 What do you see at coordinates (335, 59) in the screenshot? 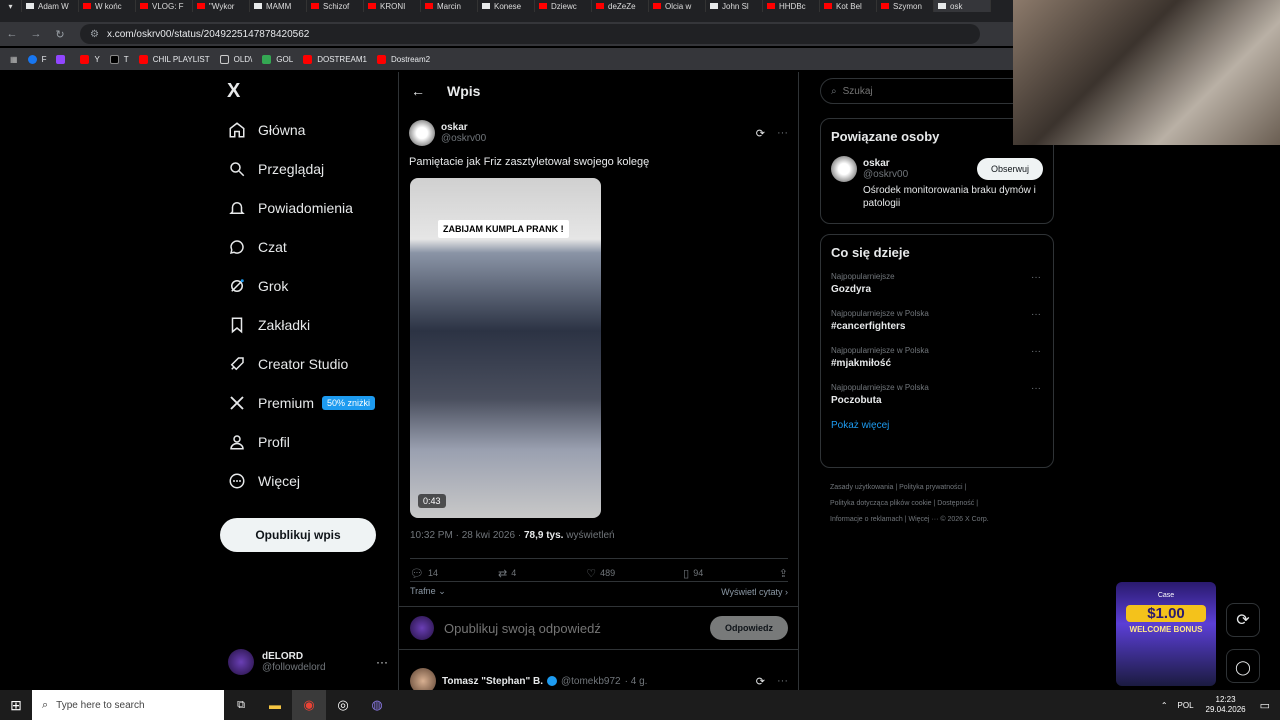
I see `bookmark-item: DOSTREAM1` at bounding box center [335, 59].